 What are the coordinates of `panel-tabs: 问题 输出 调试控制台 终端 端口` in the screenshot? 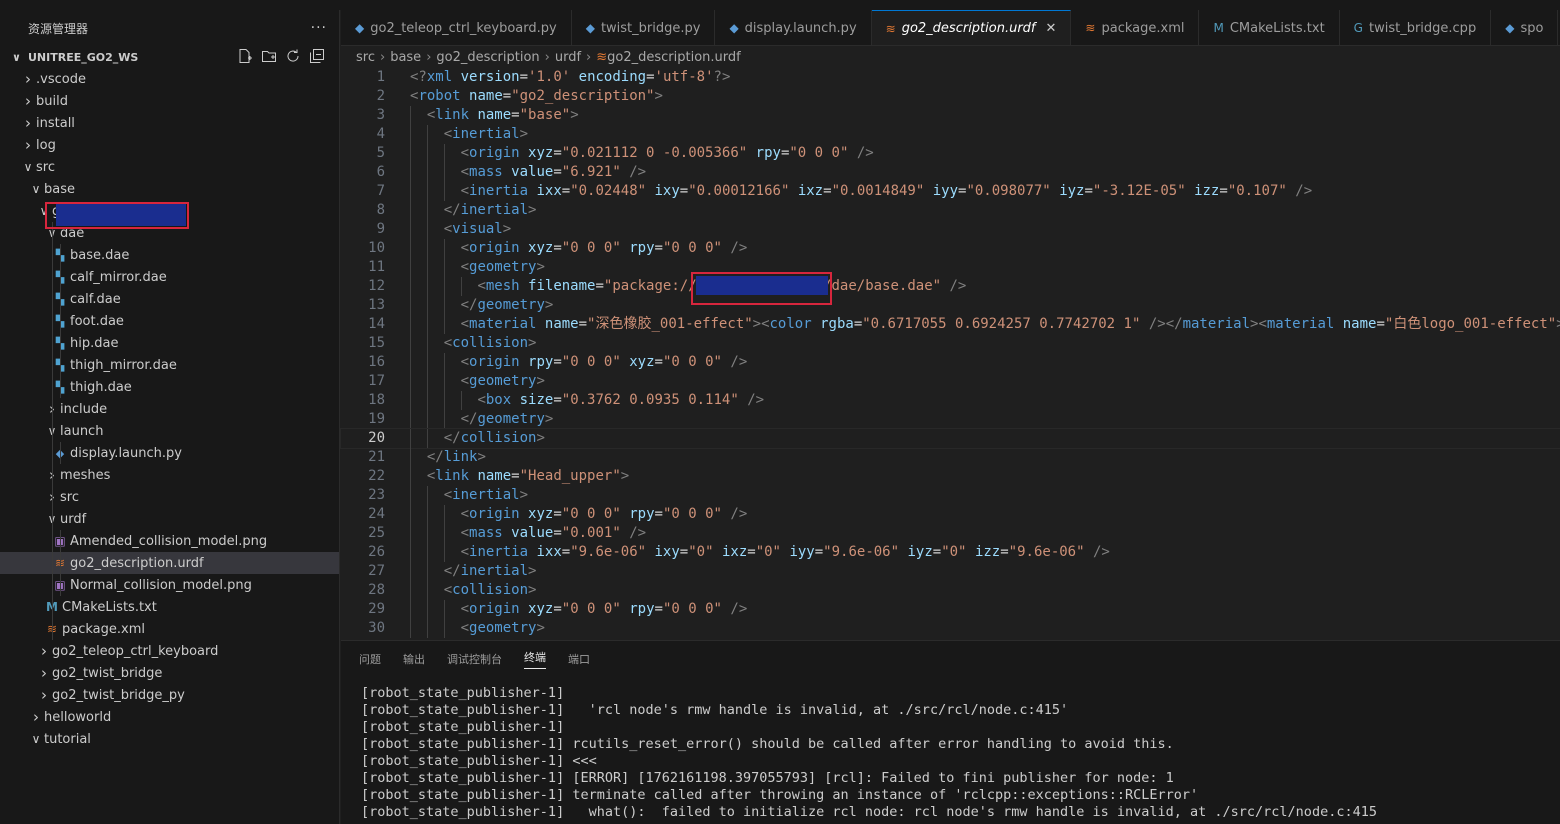 It's located at (950, 659).